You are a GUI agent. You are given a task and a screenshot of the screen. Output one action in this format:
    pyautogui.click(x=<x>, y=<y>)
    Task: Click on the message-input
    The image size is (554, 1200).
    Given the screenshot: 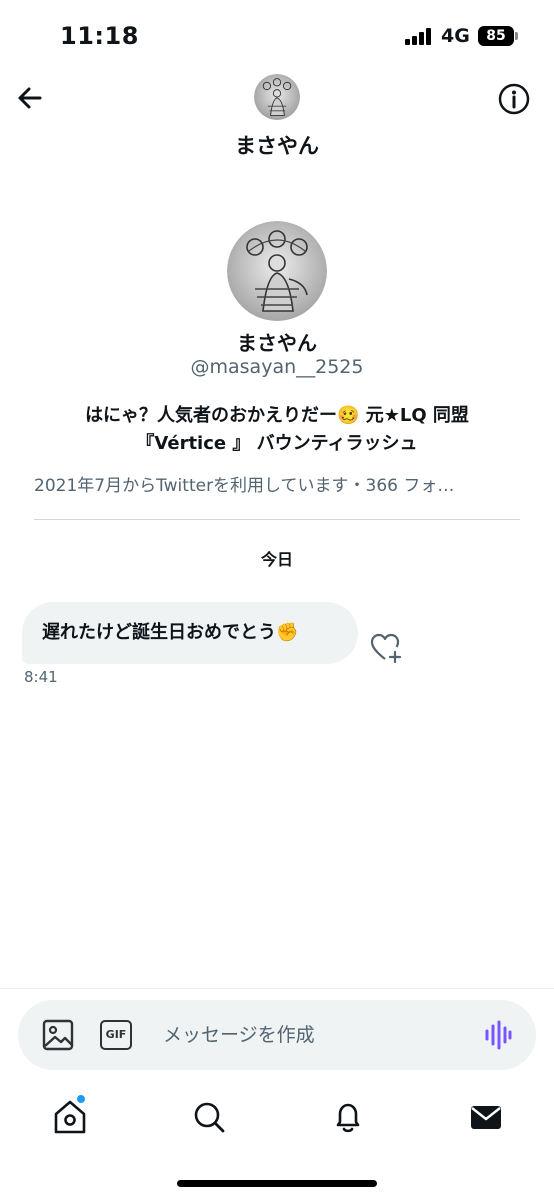 What is the action you would take?
    pyautogui.click(x=308, y=1035)
    